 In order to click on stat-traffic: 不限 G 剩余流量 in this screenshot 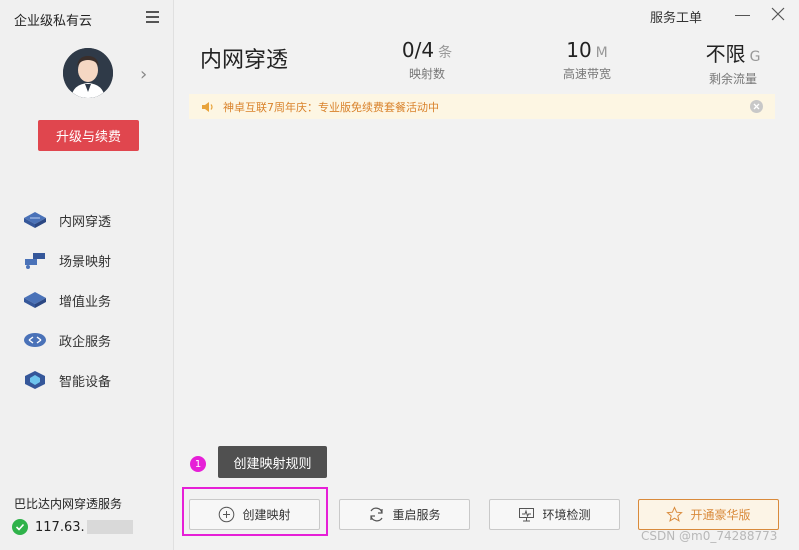, I will do `click(733, 62)`.